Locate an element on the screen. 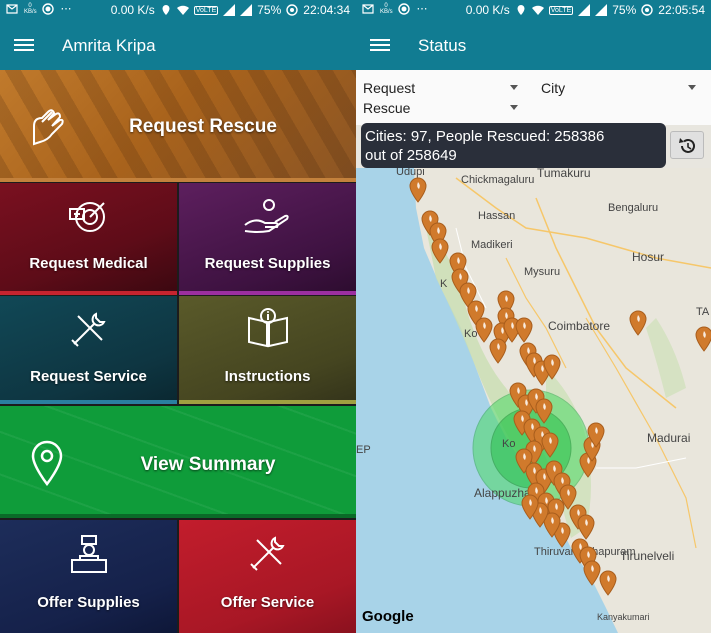 The height and width of the screenshot is (633, 711). map-label: K is located at coordinates (444, 284).